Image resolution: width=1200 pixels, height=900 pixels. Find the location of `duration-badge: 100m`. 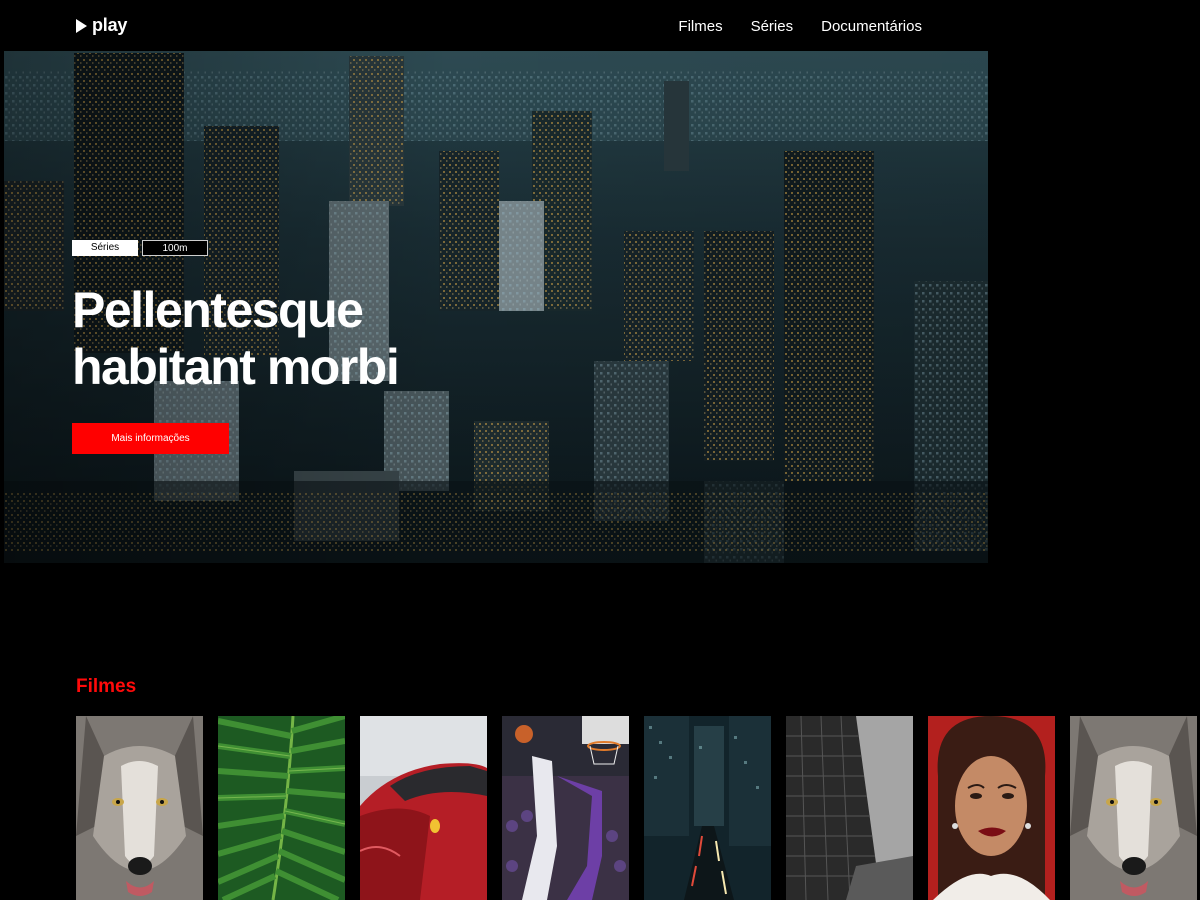

duration-badge: 100m is located at coordinates (175, 248).